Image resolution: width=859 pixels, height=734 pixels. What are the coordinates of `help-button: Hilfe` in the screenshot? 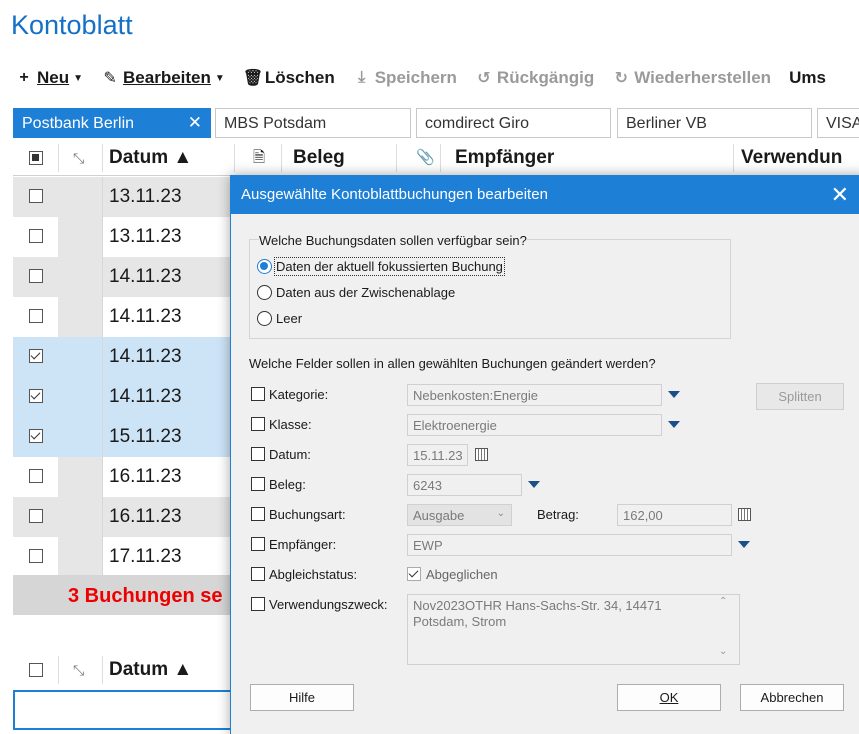 It's located at (302, 697).